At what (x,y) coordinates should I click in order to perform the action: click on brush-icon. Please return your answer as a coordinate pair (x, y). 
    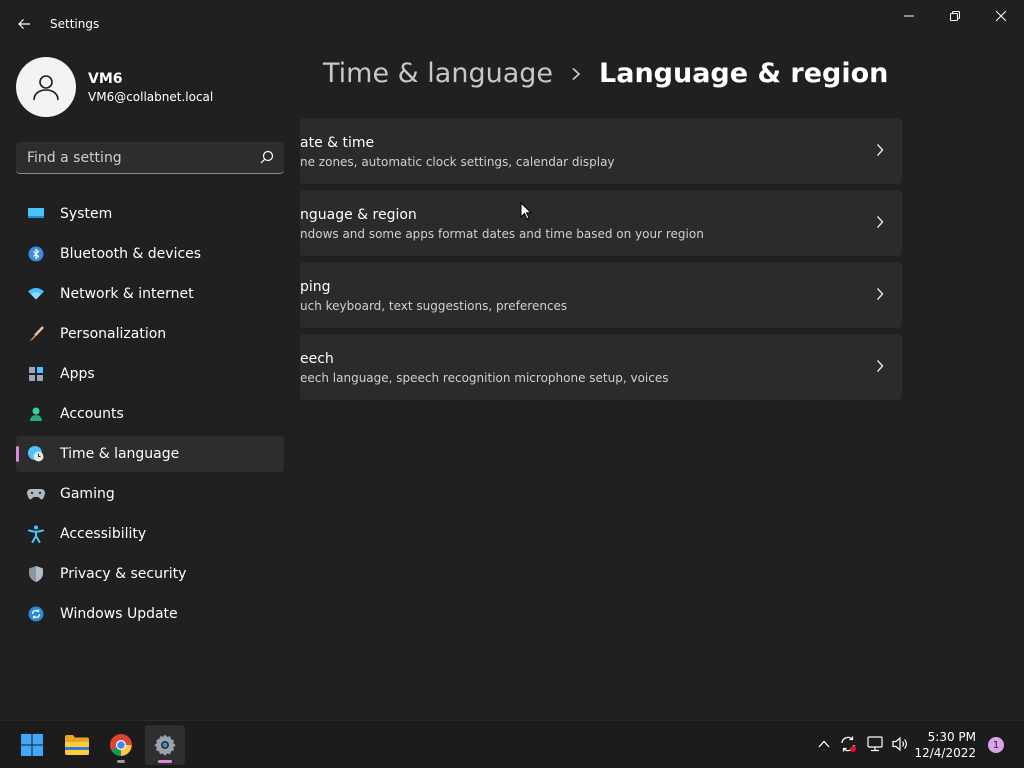
    Looking at the image, I should click on (36, 334).